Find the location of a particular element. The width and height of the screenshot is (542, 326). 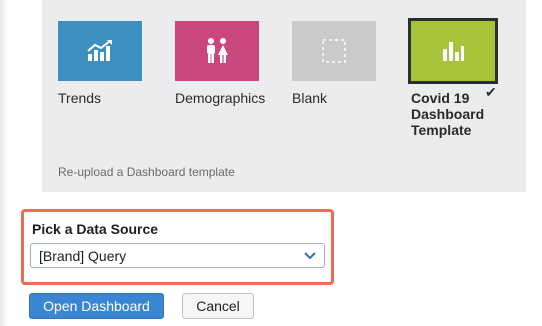

template-tile-trends is located at coordinates (100, 51).